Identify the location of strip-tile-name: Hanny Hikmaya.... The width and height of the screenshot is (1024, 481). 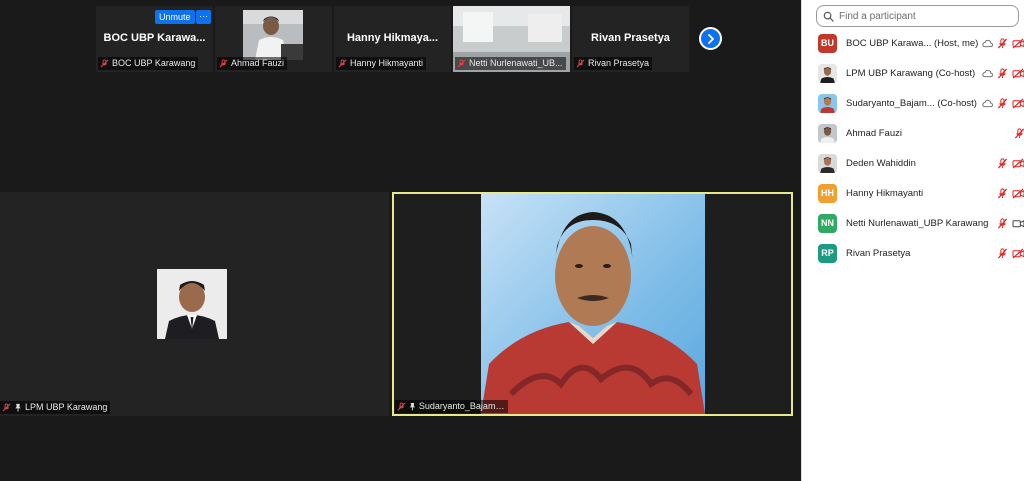
(392, 38).